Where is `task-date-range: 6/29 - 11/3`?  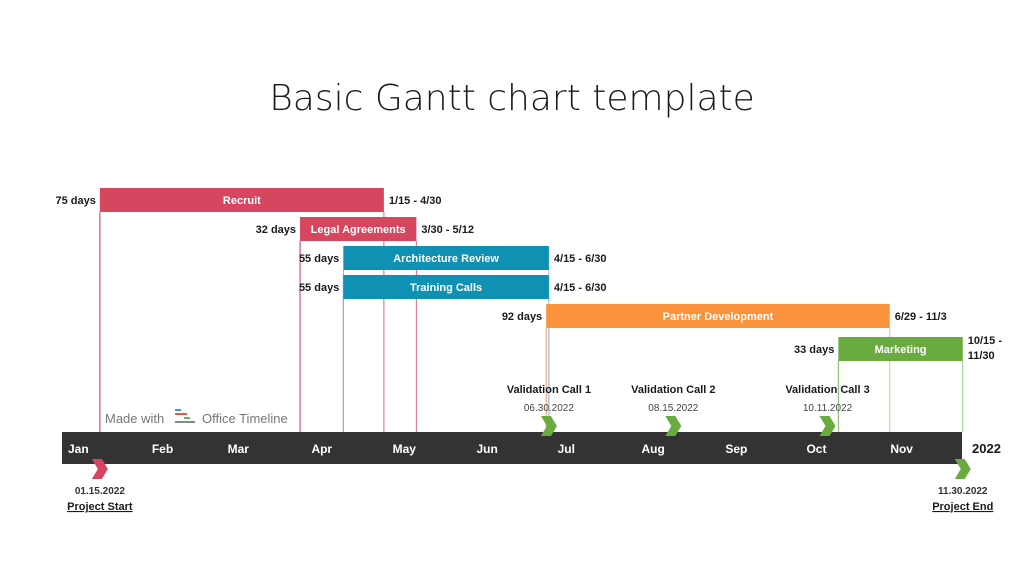 task-date-range: 6/29 - 11/3 is located at coordinates (921, 317).